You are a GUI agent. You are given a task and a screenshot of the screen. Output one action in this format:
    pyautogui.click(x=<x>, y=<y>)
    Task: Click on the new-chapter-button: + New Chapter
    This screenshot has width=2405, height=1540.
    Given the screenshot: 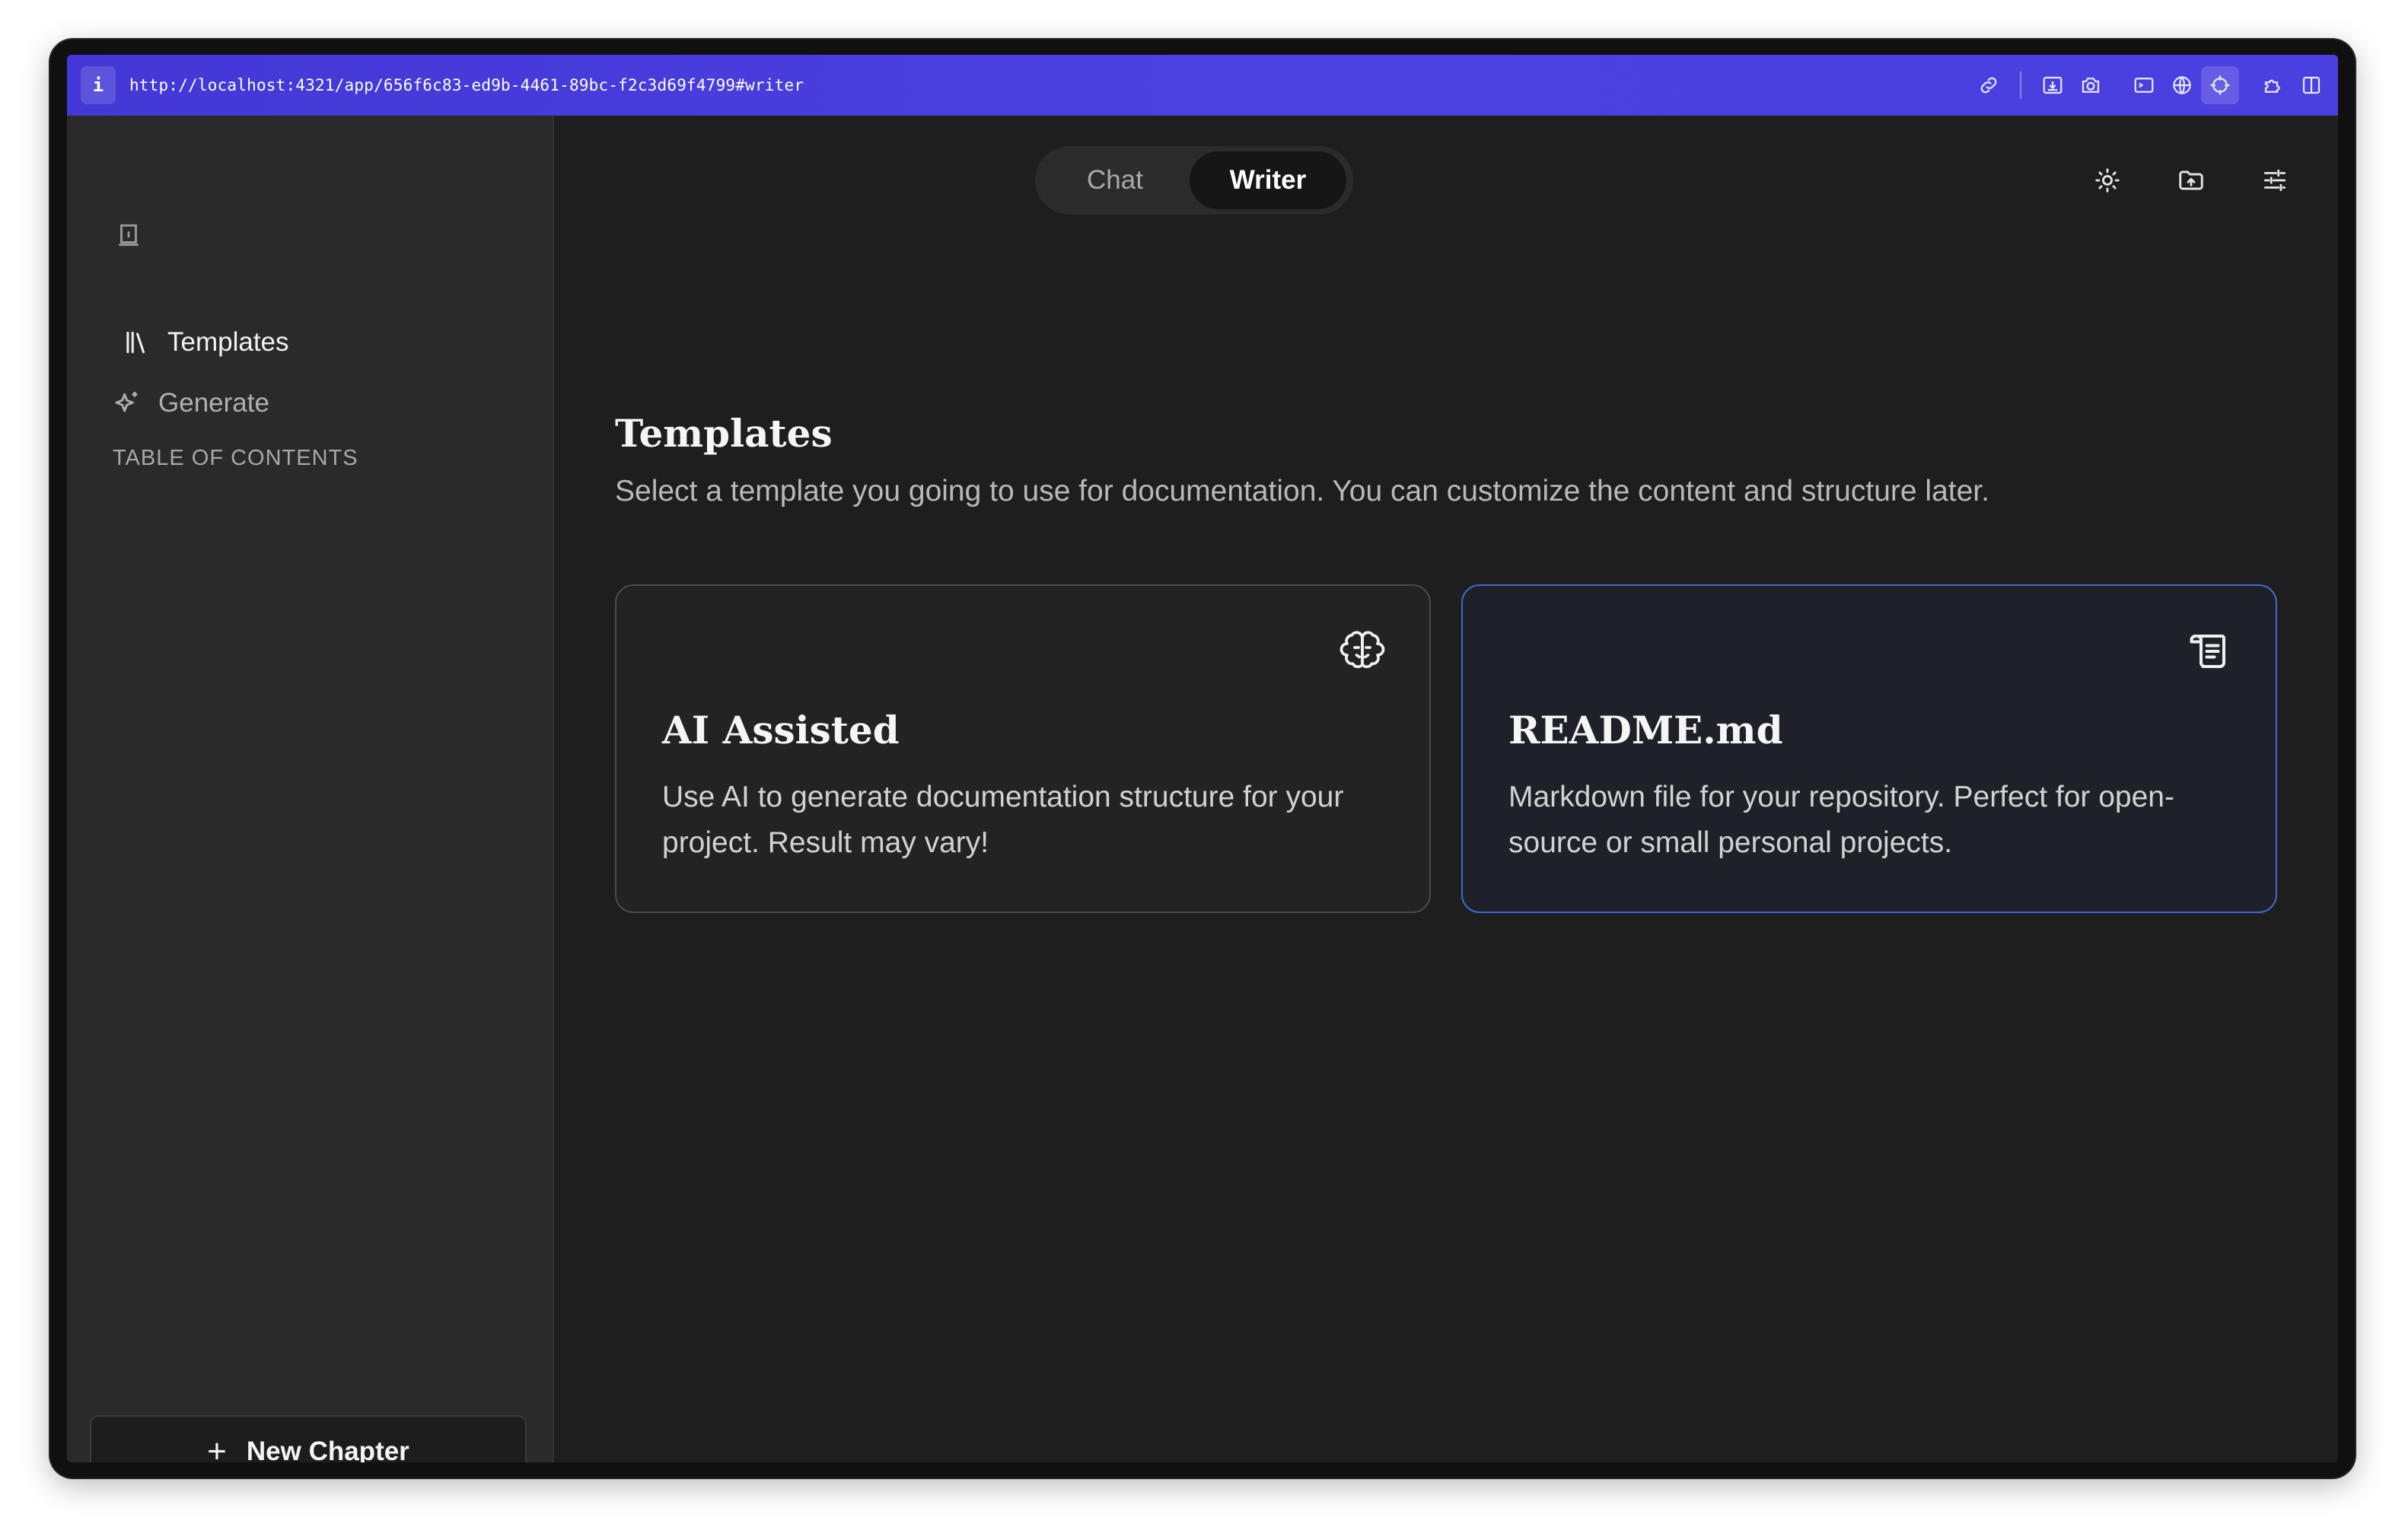 What is the action you would take?
    pyautogui.click(x=308, y=1438)
    